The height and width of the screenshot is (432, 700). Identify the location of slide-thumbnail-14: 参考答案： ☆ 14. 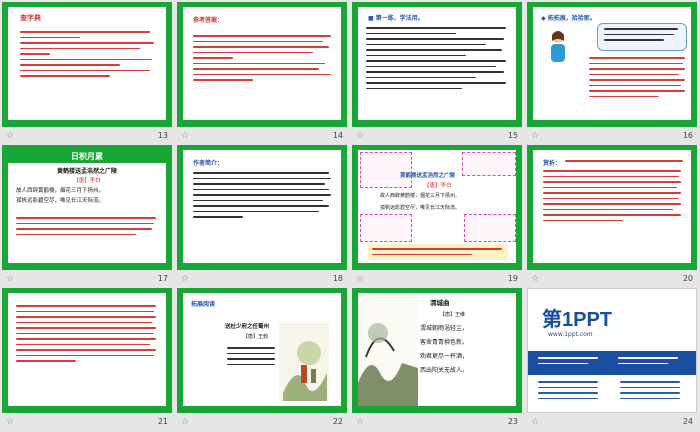
(262, 72).